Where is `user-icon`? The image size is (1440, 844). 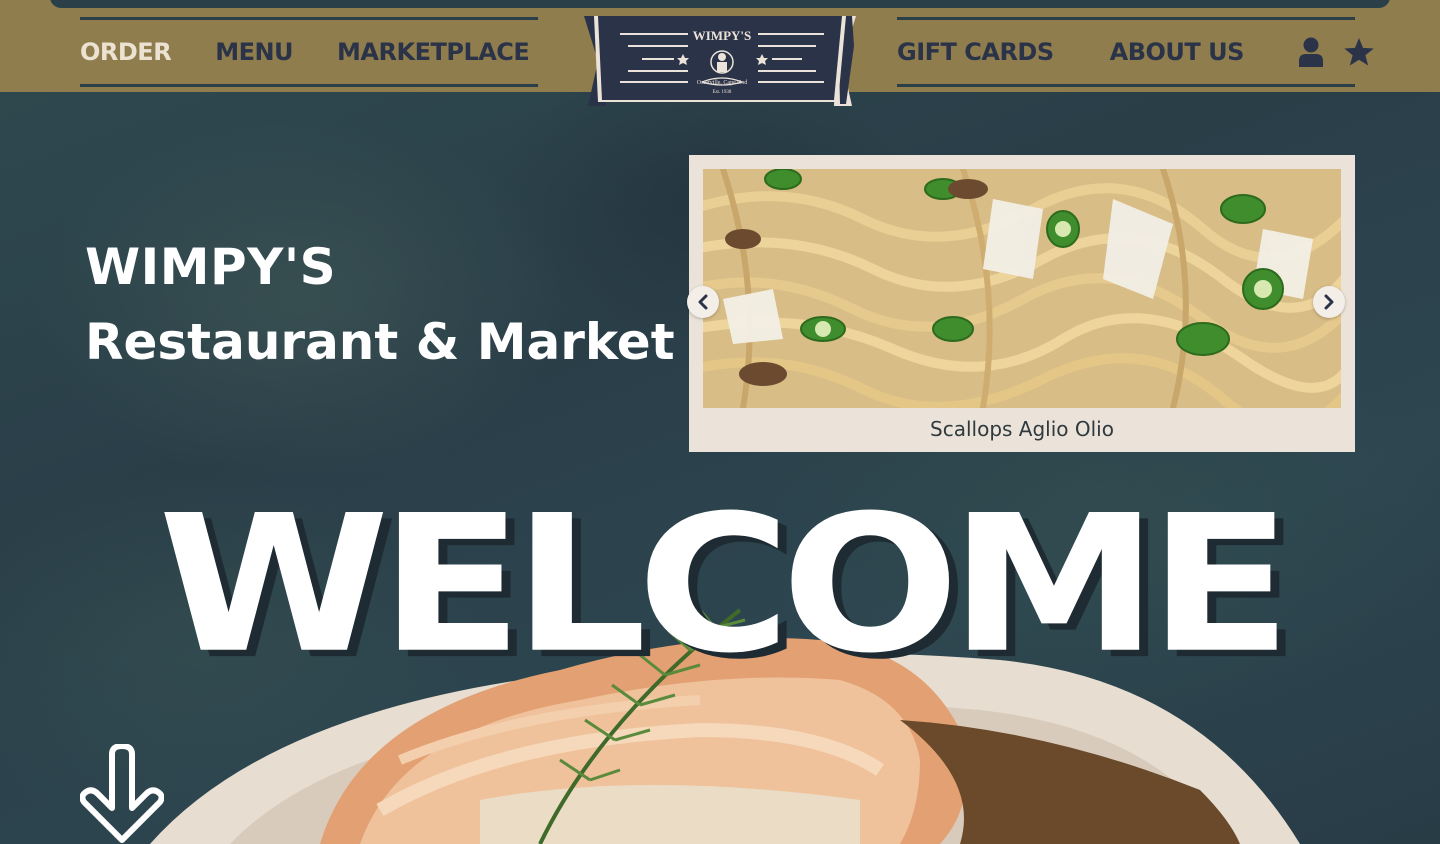
user-icon is located at coordinates (1311, 52).